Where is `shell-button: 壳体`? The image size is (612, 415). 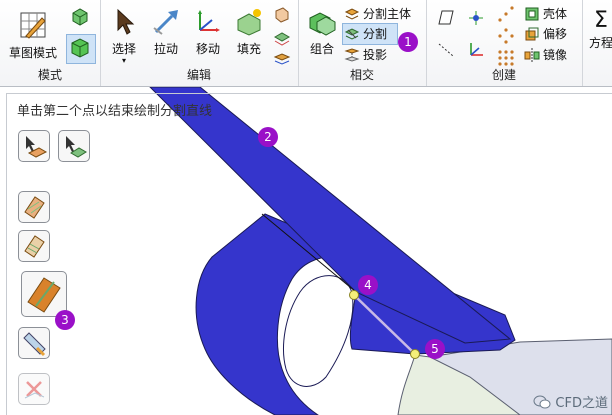
shell-button: 壳体 is located at coordinates (545, 13).